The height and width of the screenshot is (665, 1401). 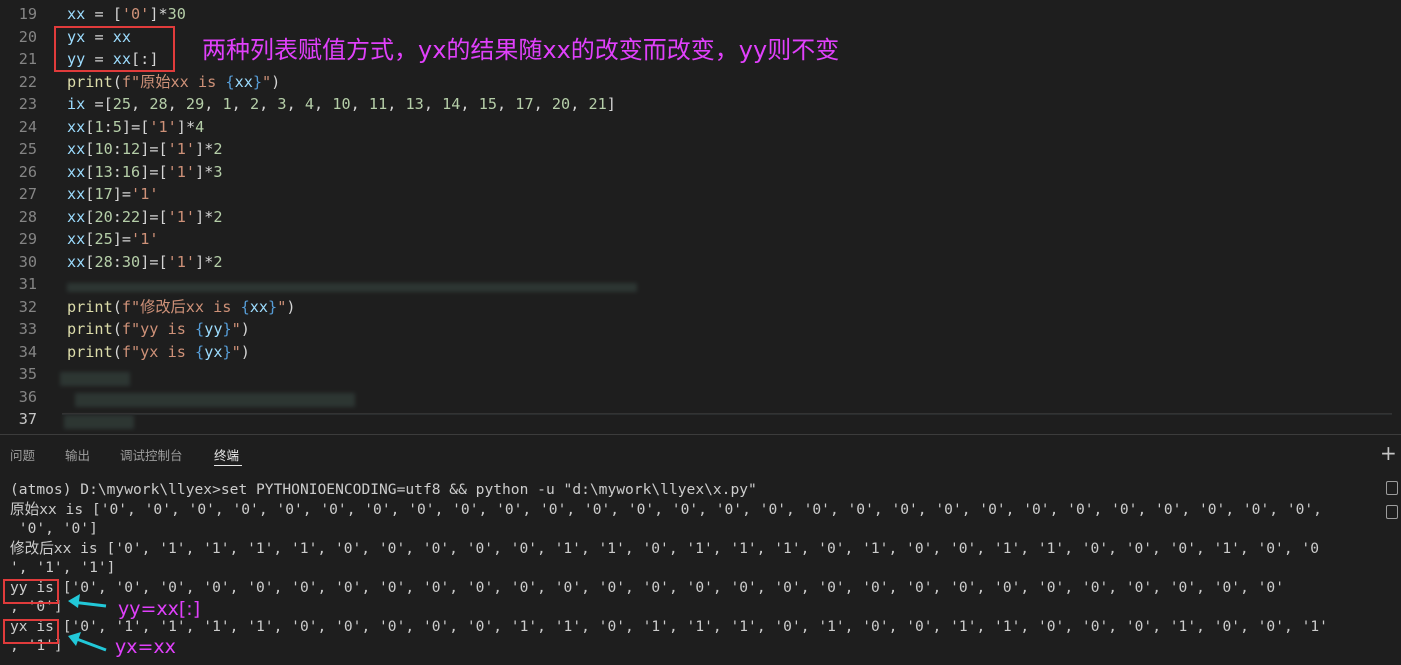 I want to click on code-line: 30 xx[28:30]=['1']*2, so click(x=700, y=262).